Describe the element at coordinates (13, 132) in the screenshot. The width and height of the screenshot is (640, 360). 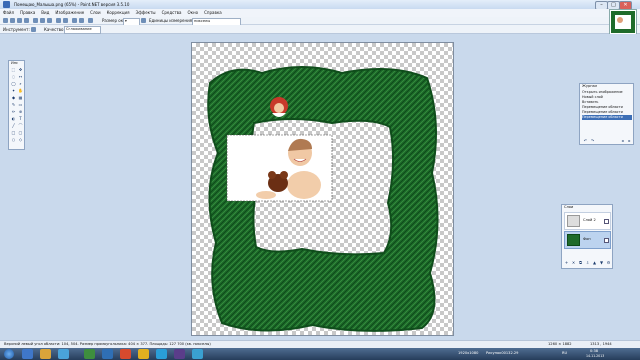
I see `rectangle-icon: □` at that location.